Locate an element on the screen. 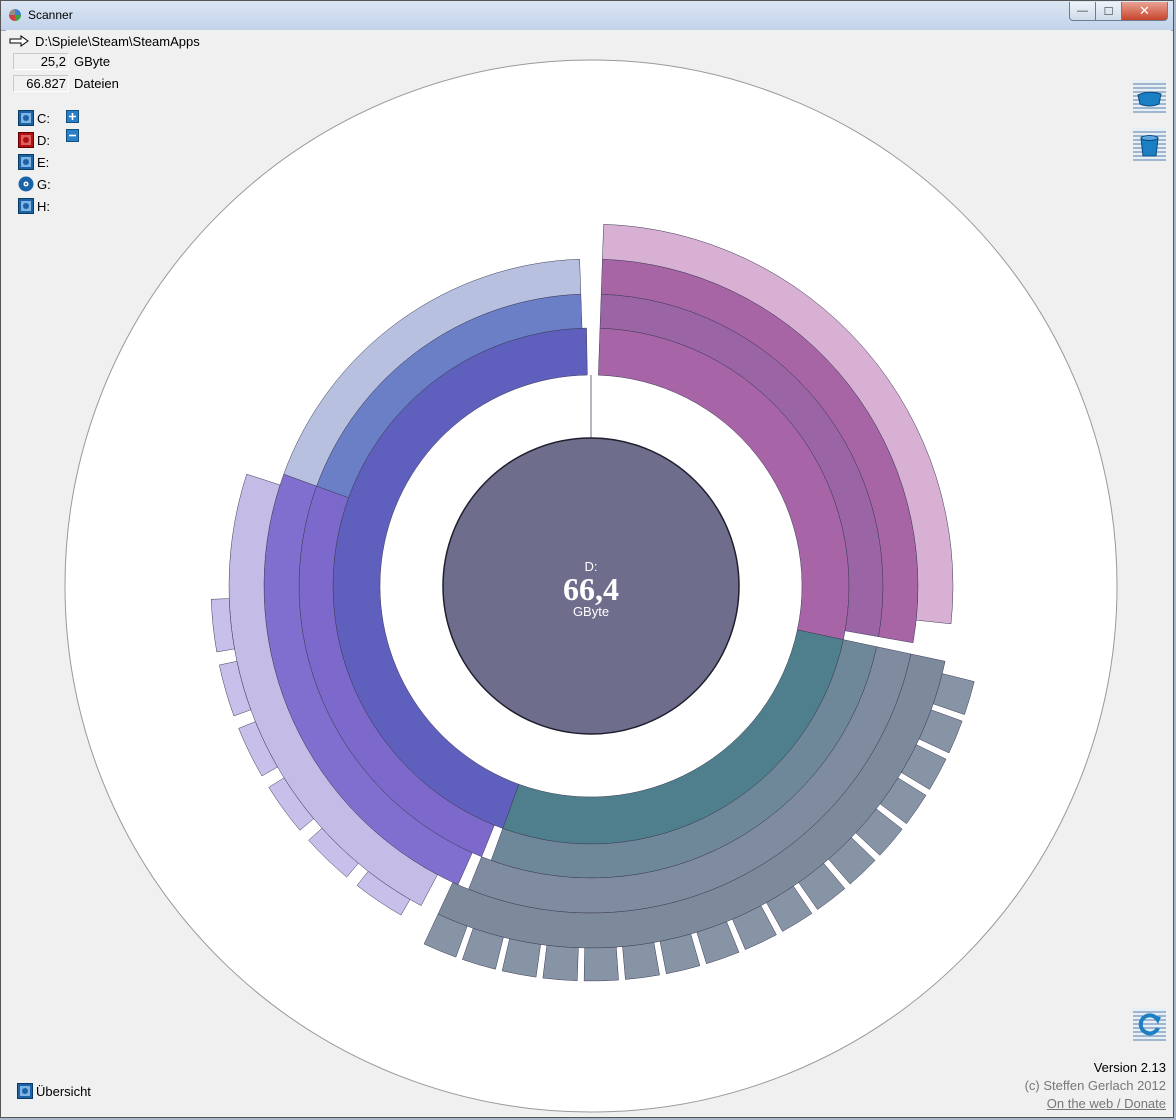  copyright-text: (c) Steffen Gerlach 2012 is located at coordinates (1095, 1085).